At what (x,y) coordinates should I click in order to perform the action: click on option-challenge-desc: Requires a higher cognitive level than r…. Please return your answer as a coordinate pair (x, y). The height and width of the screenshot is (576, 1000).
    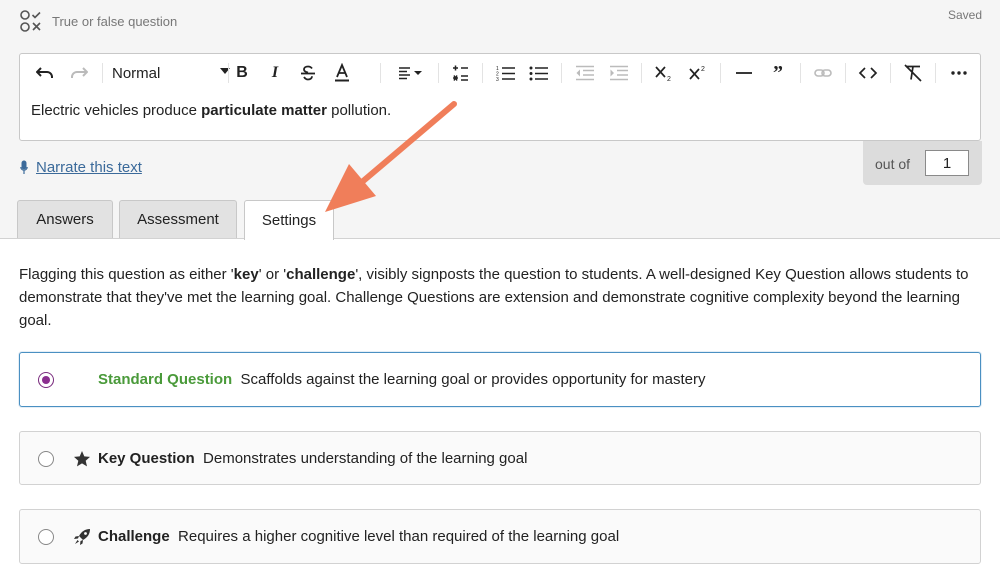
    Looking at the image, I should click on (399, 536).